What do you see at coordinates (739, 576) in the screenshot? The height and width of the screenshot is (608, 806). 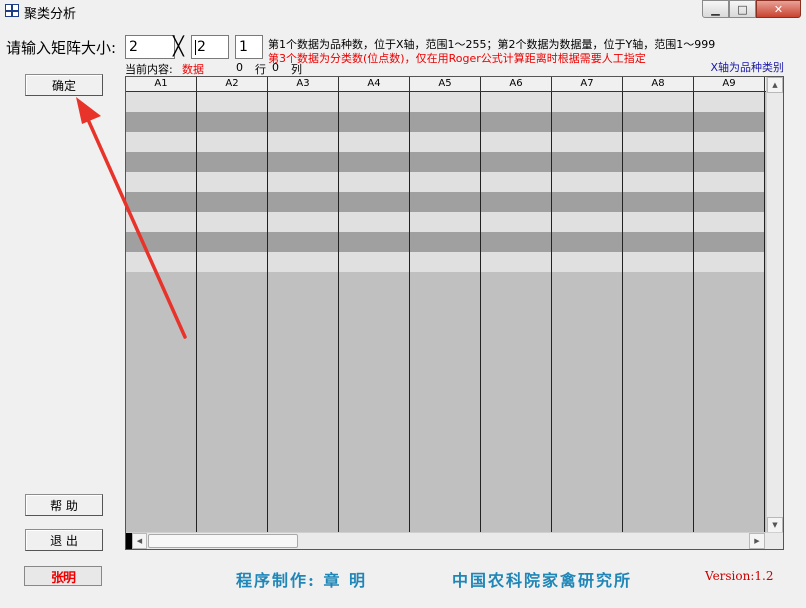 I see `version-label: Version:1.2` at bounding box center [739, 576].